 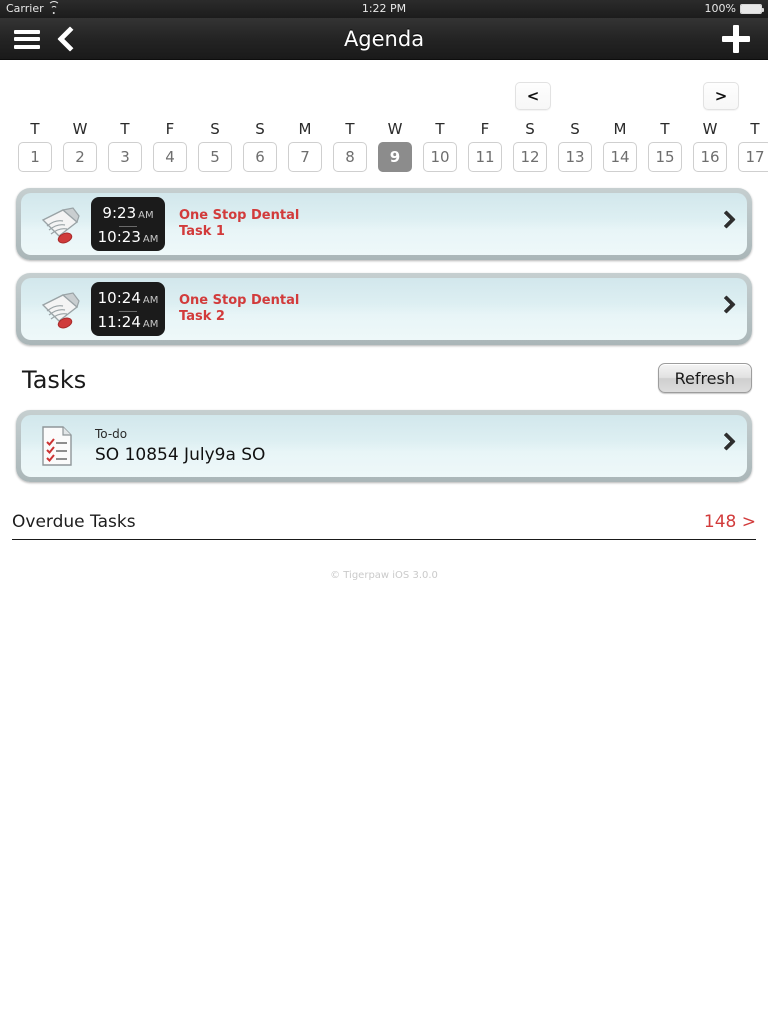 What do you see at coordinates (119, 297) in the screenshot?
I see `appointment-start-time: 10:24` at bounding box center [119, 297].